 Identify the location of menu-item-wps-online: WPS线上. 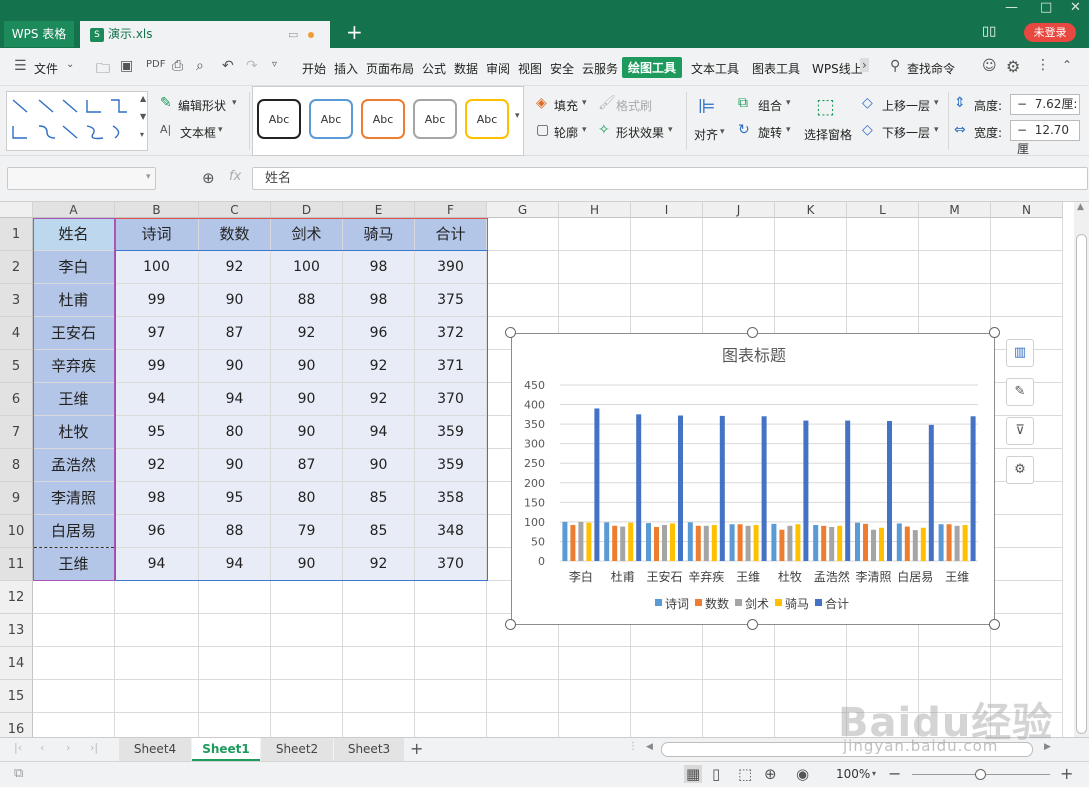
(837, 68).